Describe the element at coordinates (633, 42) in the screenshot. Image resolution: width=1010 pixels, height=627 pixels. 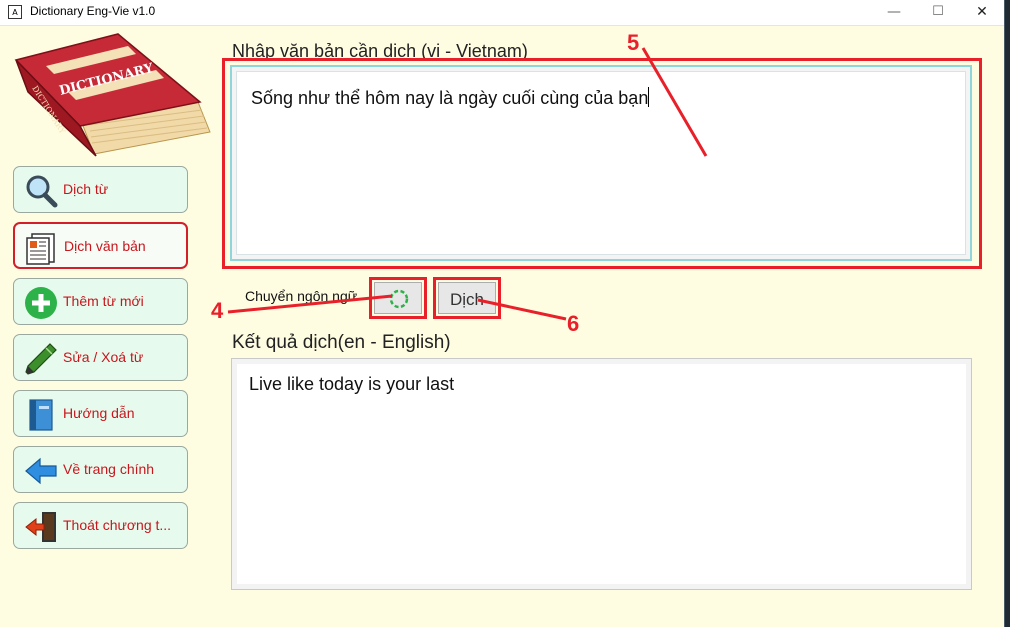
I see `annotation-number-5: 5` at that location.